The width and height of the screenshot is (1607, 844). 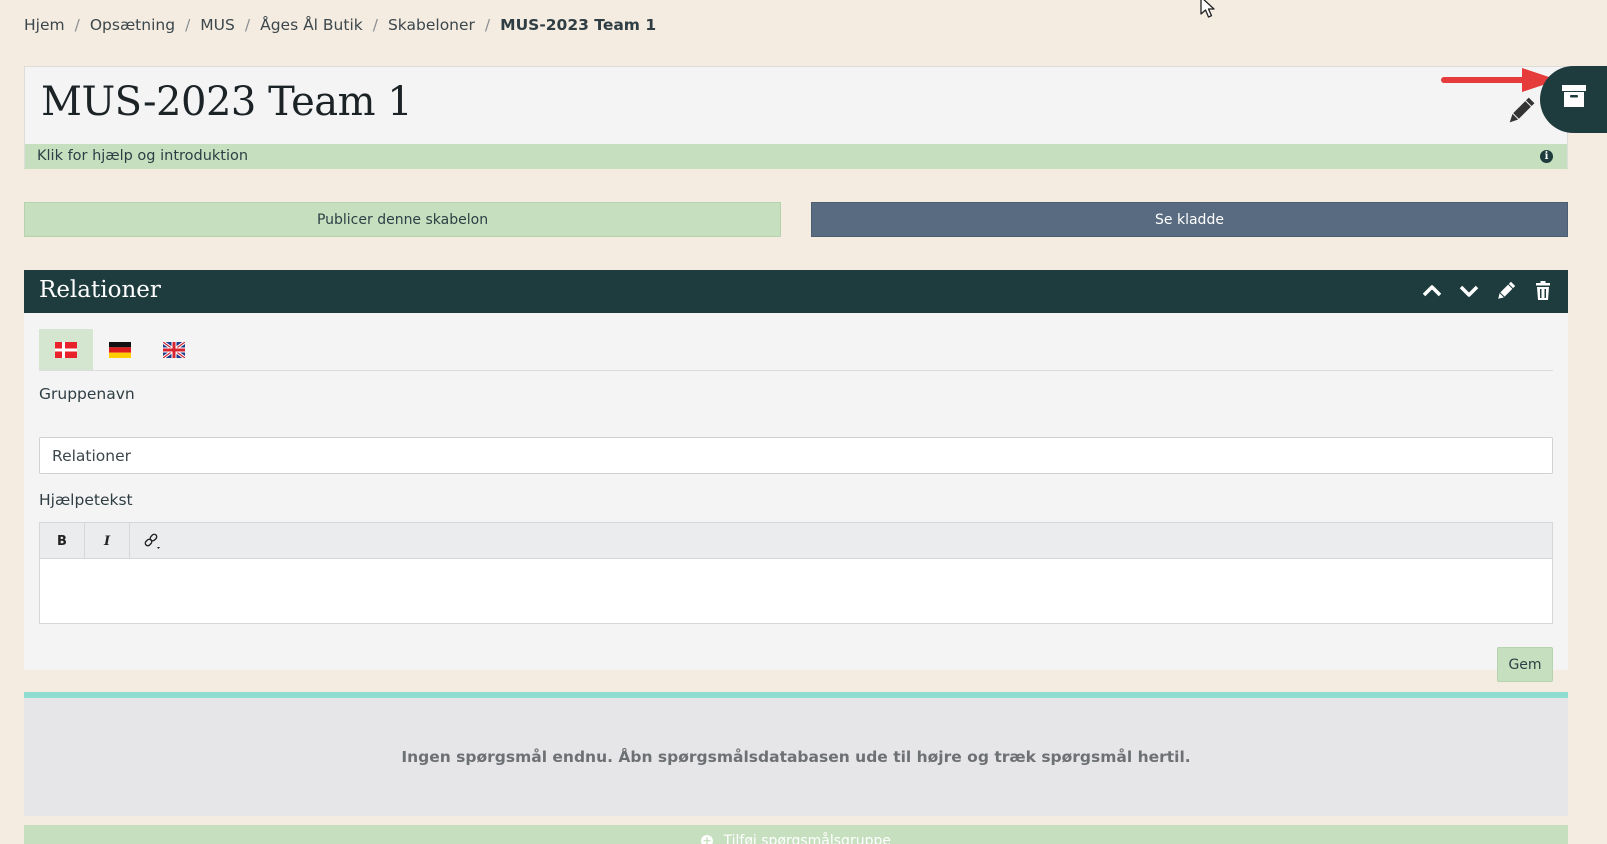 I want to click on breadcrumb-current: MUS-2023 Team 1, so click(x=578, y=25).